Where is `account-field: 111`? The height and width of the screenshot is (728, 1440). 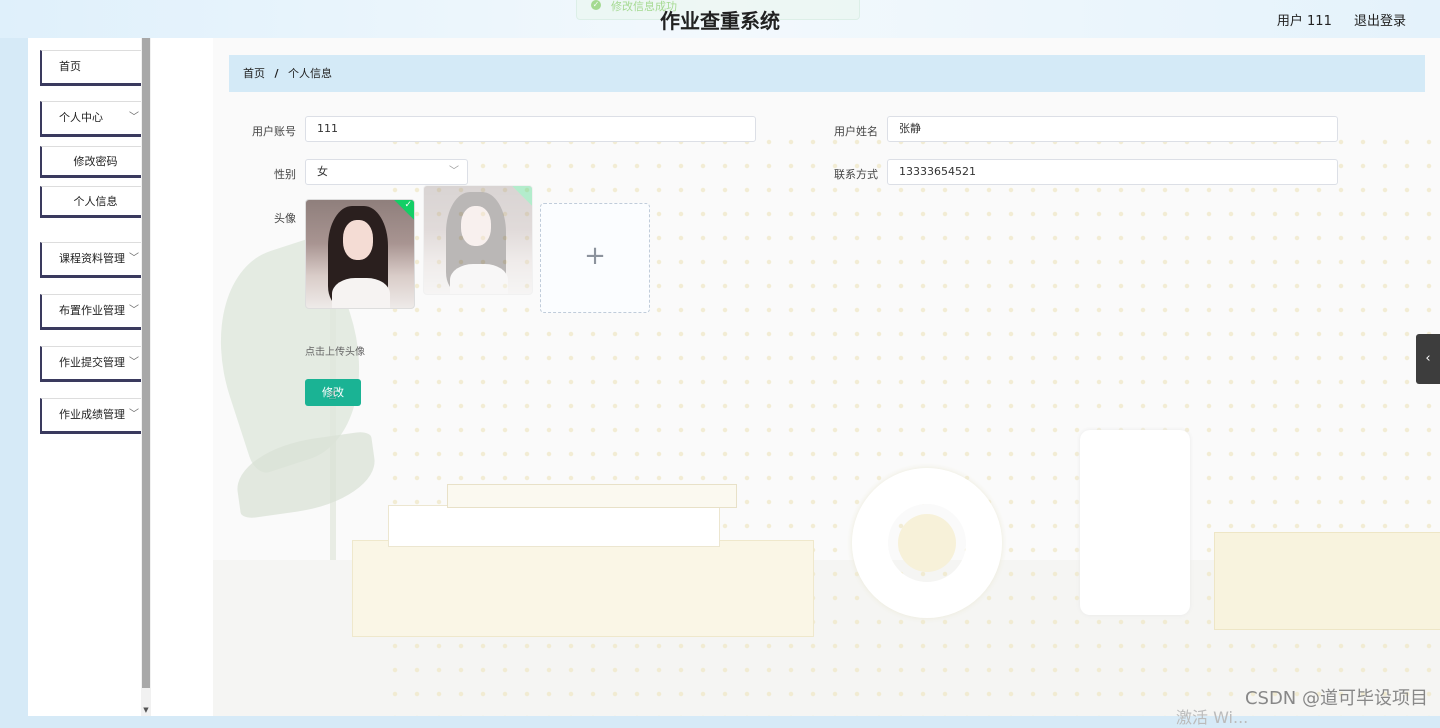
account-field: 111 is located at coordinates (530, 129).